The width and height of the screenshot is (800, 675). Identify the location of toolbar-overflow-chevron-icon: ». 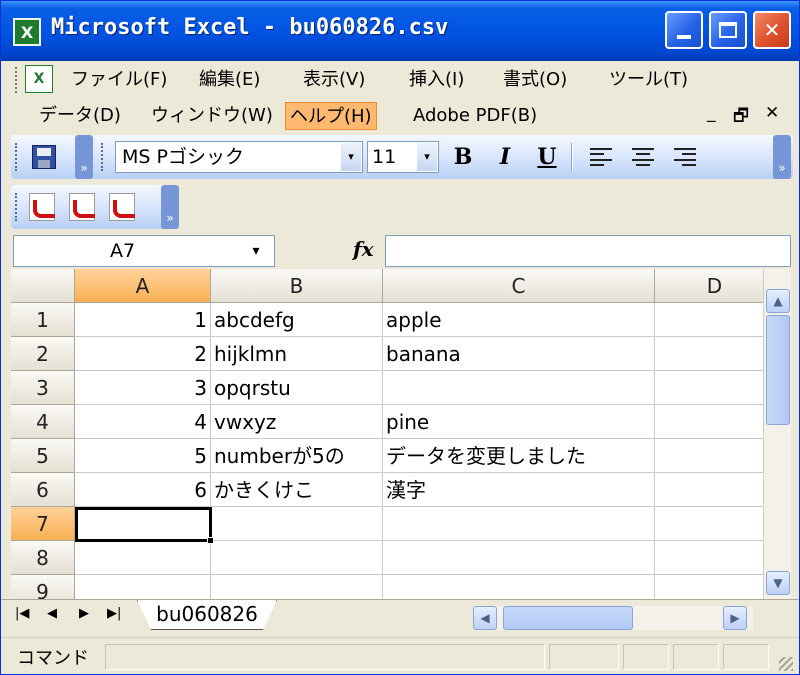
(84, 157).